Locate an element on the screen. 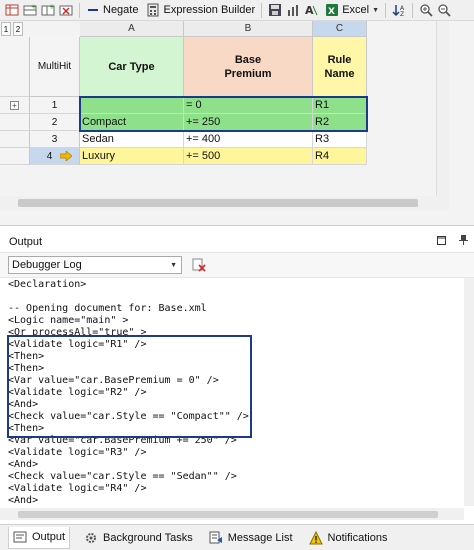  row-header: 3 is located at coordinates (55, 139).